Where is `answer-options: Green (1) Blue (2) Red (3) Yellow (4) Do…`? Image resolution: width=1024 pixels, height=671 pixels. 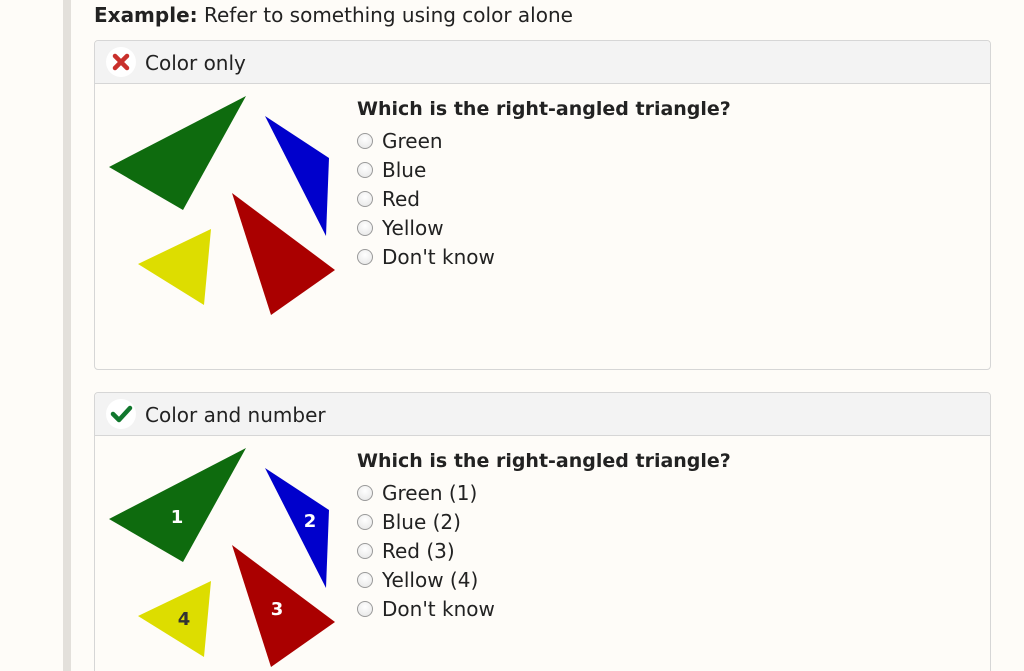
answer-options: Green (1) Blue (2) Red (3) Yellow (4) Do… is located at coordinates (657, 550).